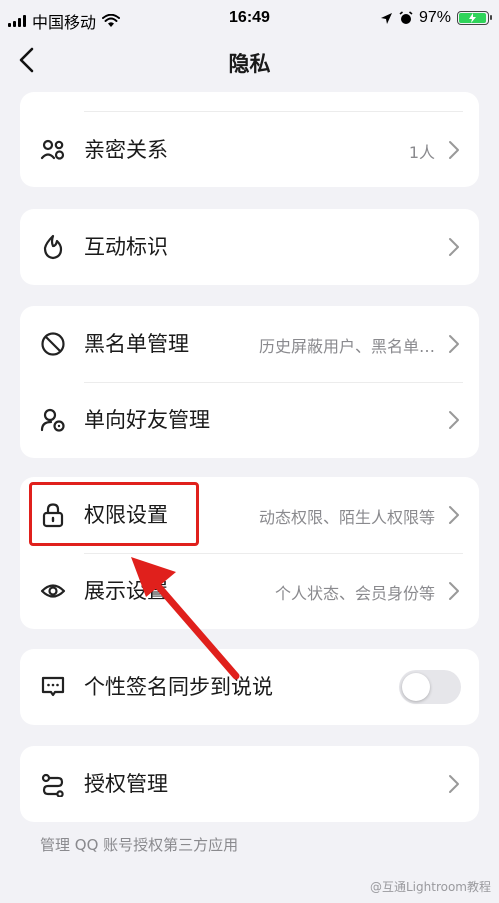 The width and height of the screenshot is (499, 903). Describe the element at coordinates (249, 591) in the screenshot. I see `row-display-settings: 展示设置 个人状态、会员身份等` at that location.